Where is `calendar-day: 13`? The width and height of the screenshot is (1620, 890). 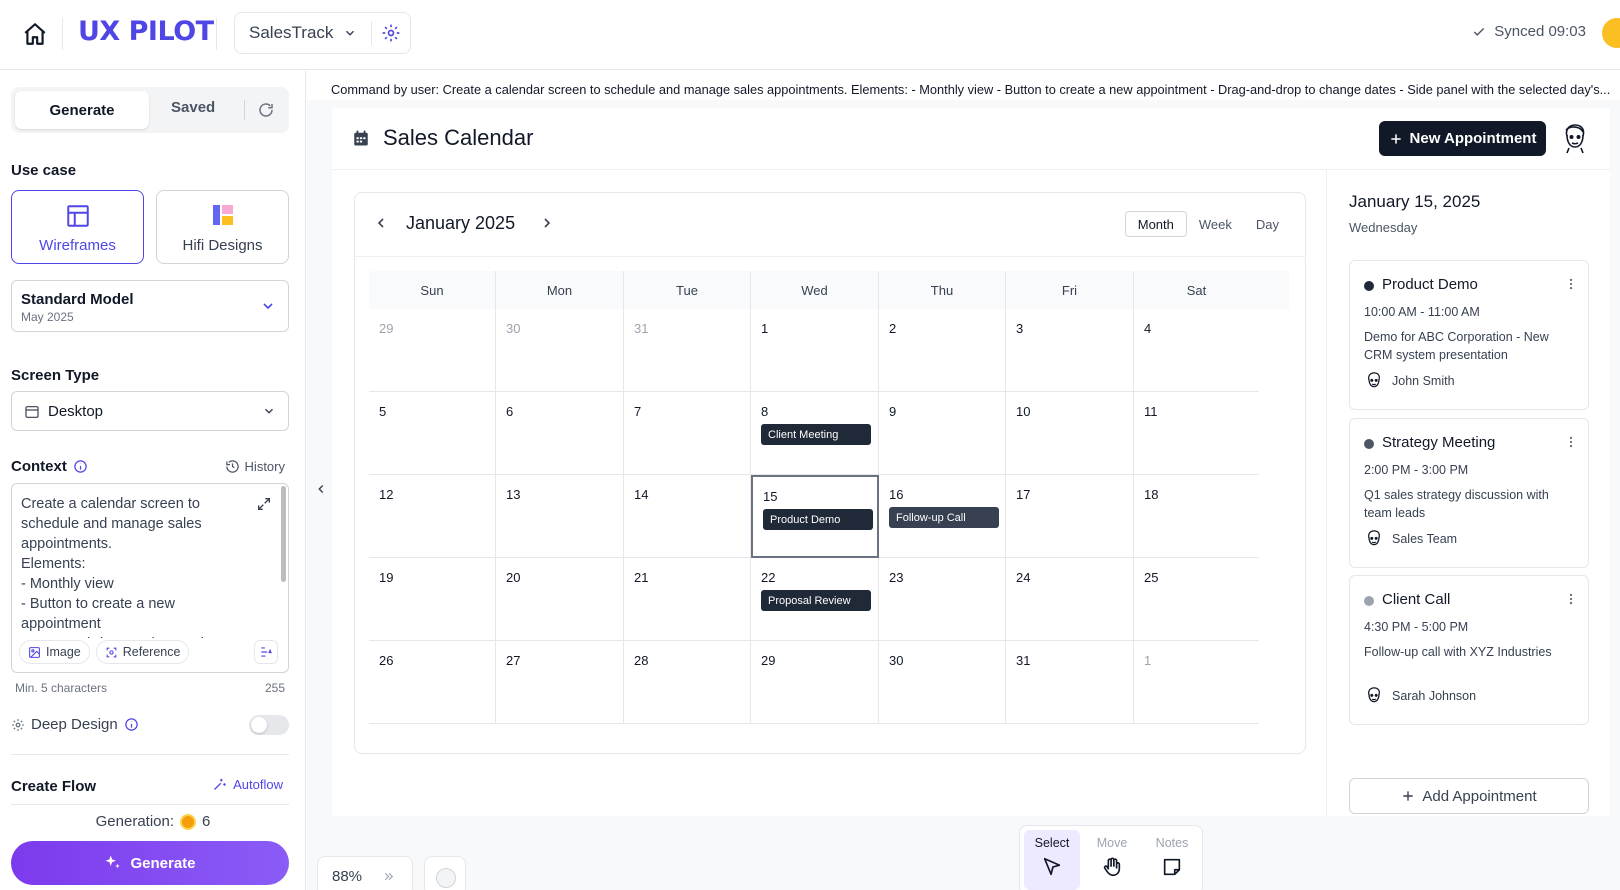
calendar-day: 13 is located at coordinates (560, 516).